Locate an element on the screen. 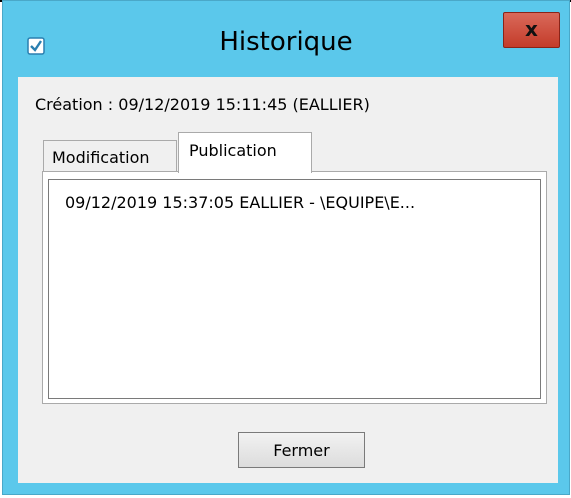 This screenshot has width=571, height=498. creation-info: Création : 09/12/2019 15:11:45 (EALLIER) is located at coordinates (202, 104).